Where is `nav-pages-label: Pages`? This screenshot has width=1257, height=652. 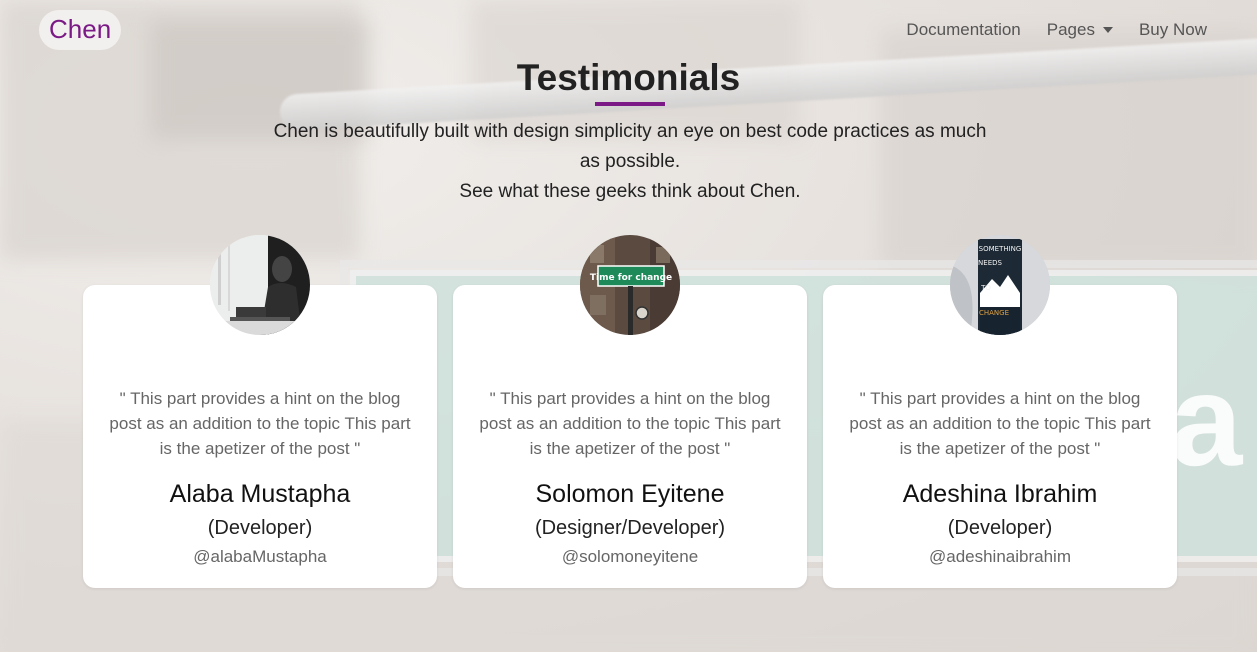
nav-pages-label: Pages is located at coordinates (1070, 29).